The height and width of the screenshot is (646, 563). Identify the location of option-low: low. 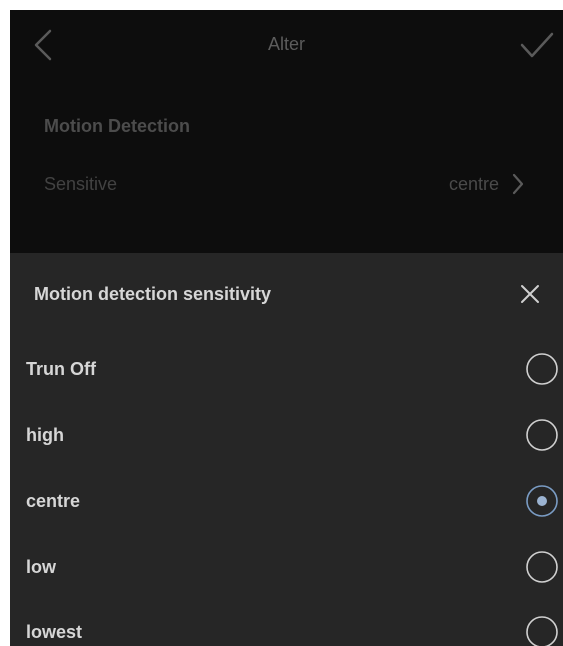
(286, 568).